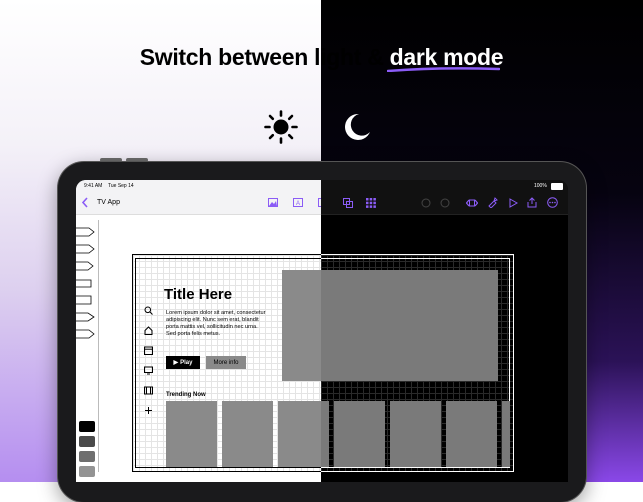 The image size is (643, 502). I want to click on svg-text: A, so click(298, 204).